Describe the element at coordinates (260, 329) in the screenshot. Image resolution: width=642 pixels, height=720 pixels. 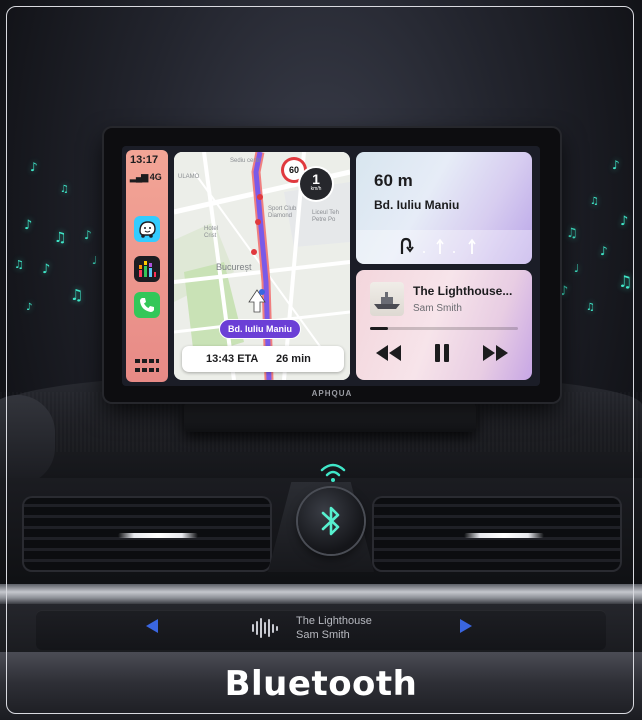
I see `current-street-pill: Bd. Iuliu Maniu` at that location.